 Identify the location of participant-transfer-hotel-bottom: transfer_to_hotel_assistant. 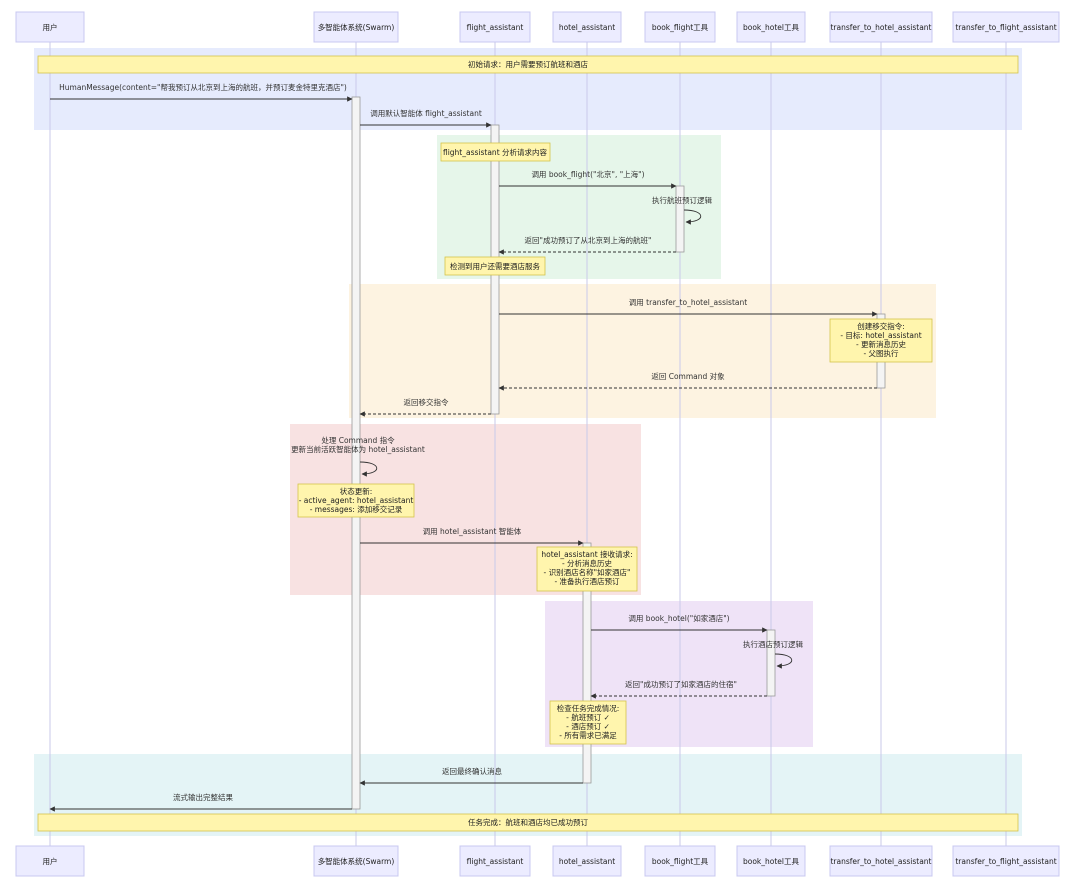
(881, 861).